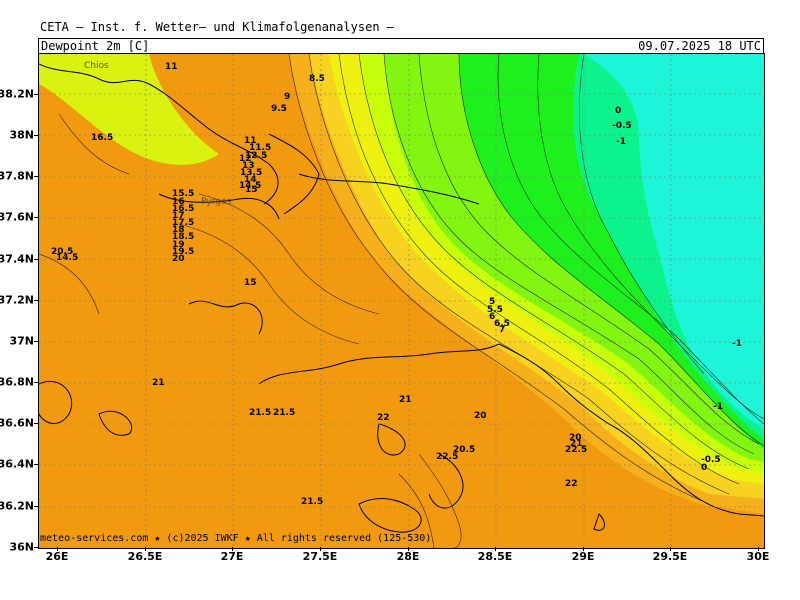 Image resolution: width=800 pixels, height=600 pixels. I want to click on lon-label: 28.5E, so click(495, 556).